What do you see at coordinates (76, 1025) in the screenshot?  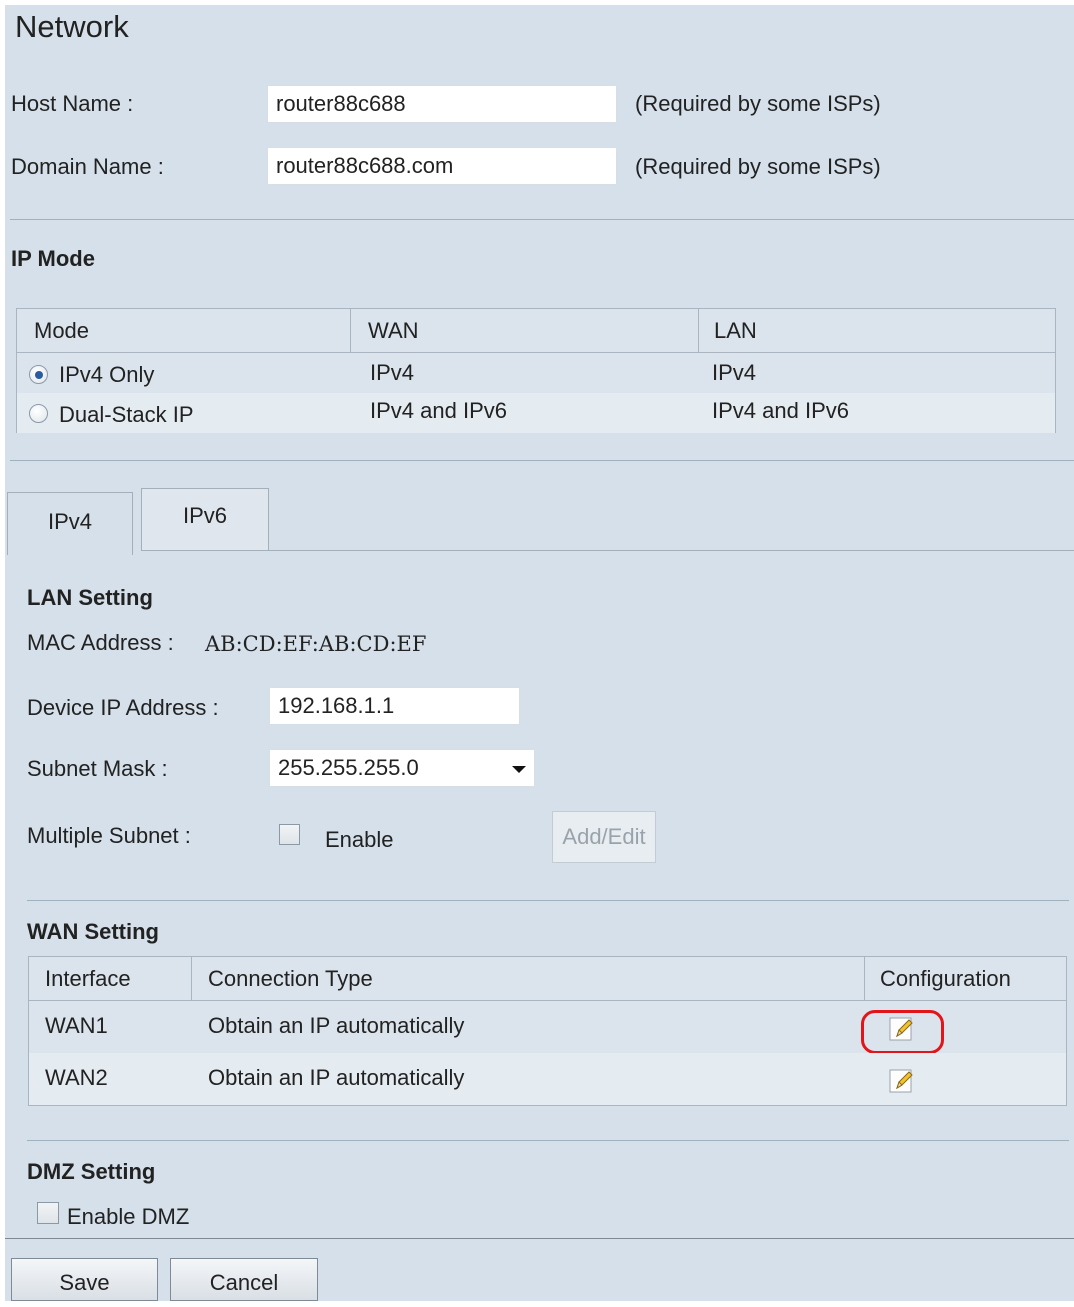 I see `interface-value: WAN1` at bounding box center [76, 1025].